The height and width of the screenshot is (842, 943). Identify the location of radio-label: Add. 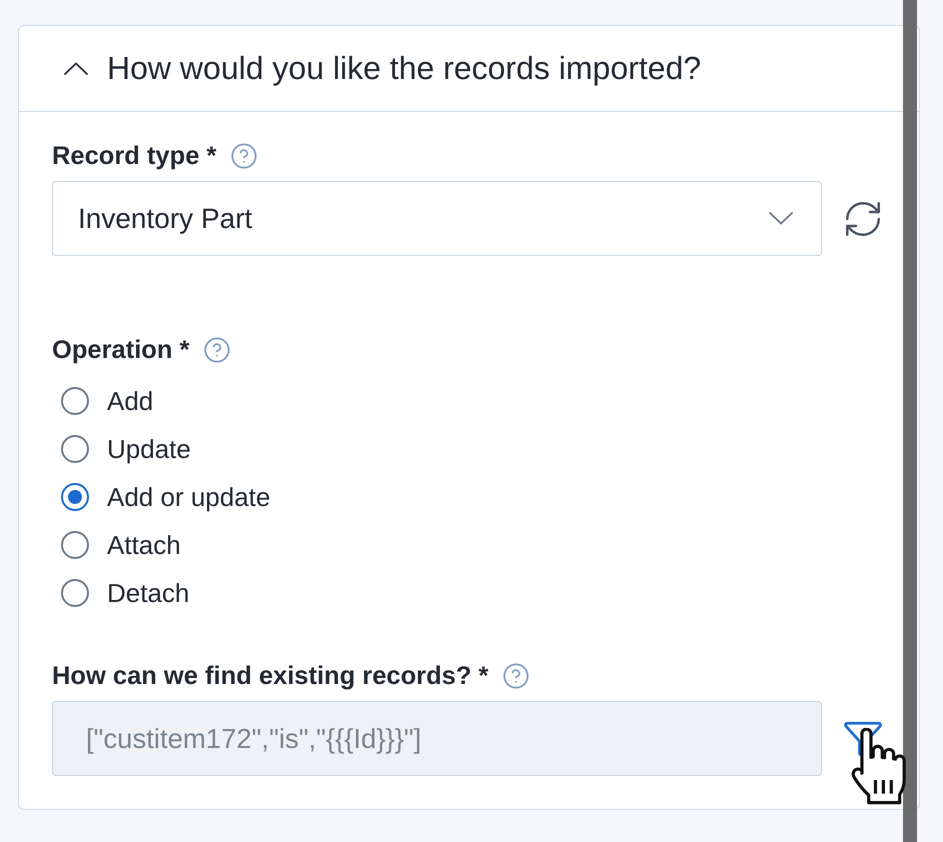
(130, 401).